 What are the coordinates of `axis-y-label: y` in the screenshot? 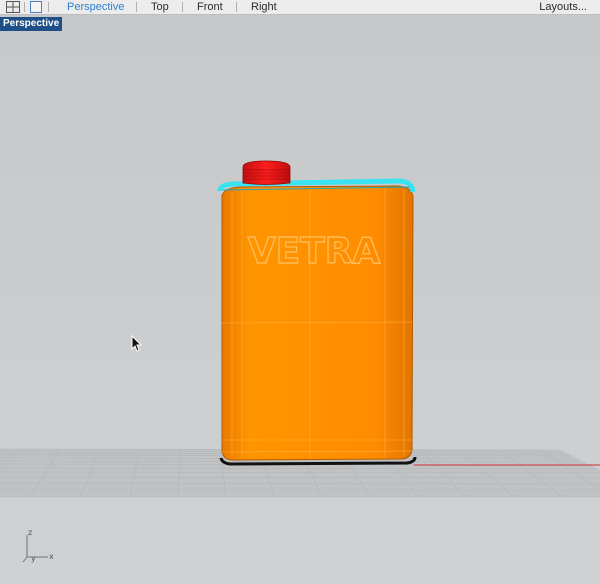 It's located at (33, 558).